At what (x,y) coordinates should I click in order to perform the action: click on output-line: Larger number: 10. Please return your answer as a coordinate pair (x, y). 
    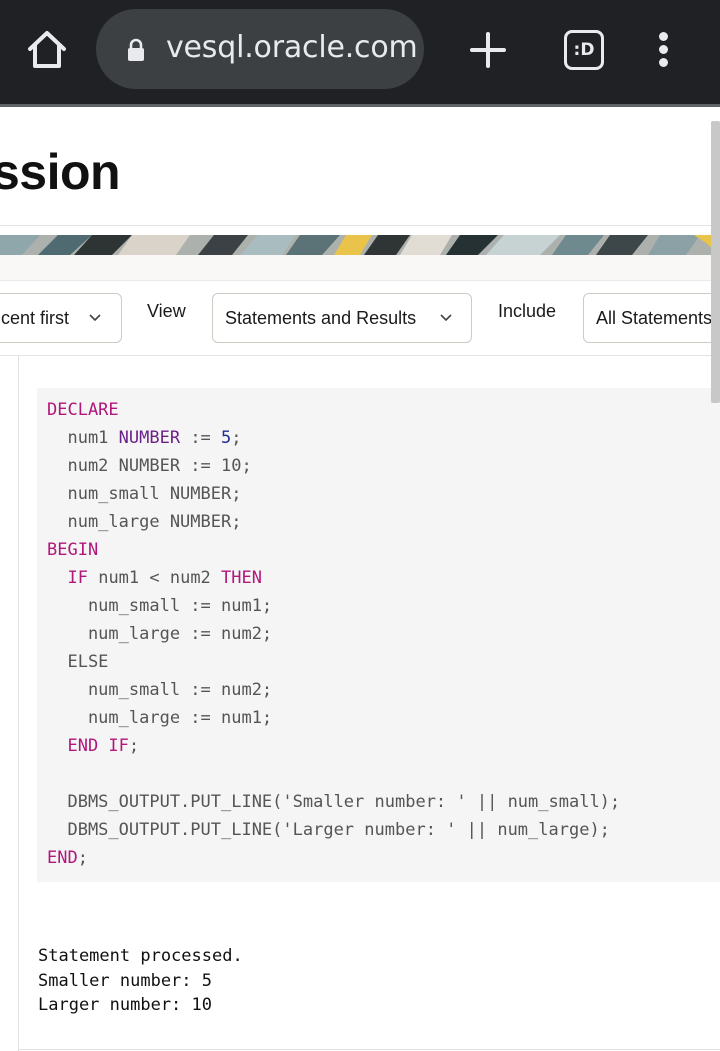
    Looking at the image, I should click on (125, 1005).